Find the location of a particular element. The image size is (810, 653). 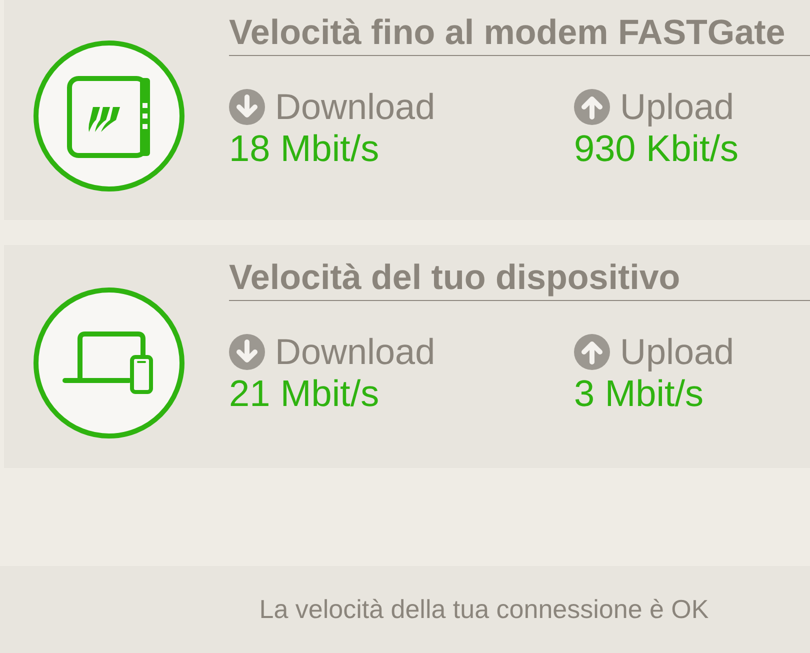

status-message: La velocità della tua connessione è OK is located at coordinates (484, 609).